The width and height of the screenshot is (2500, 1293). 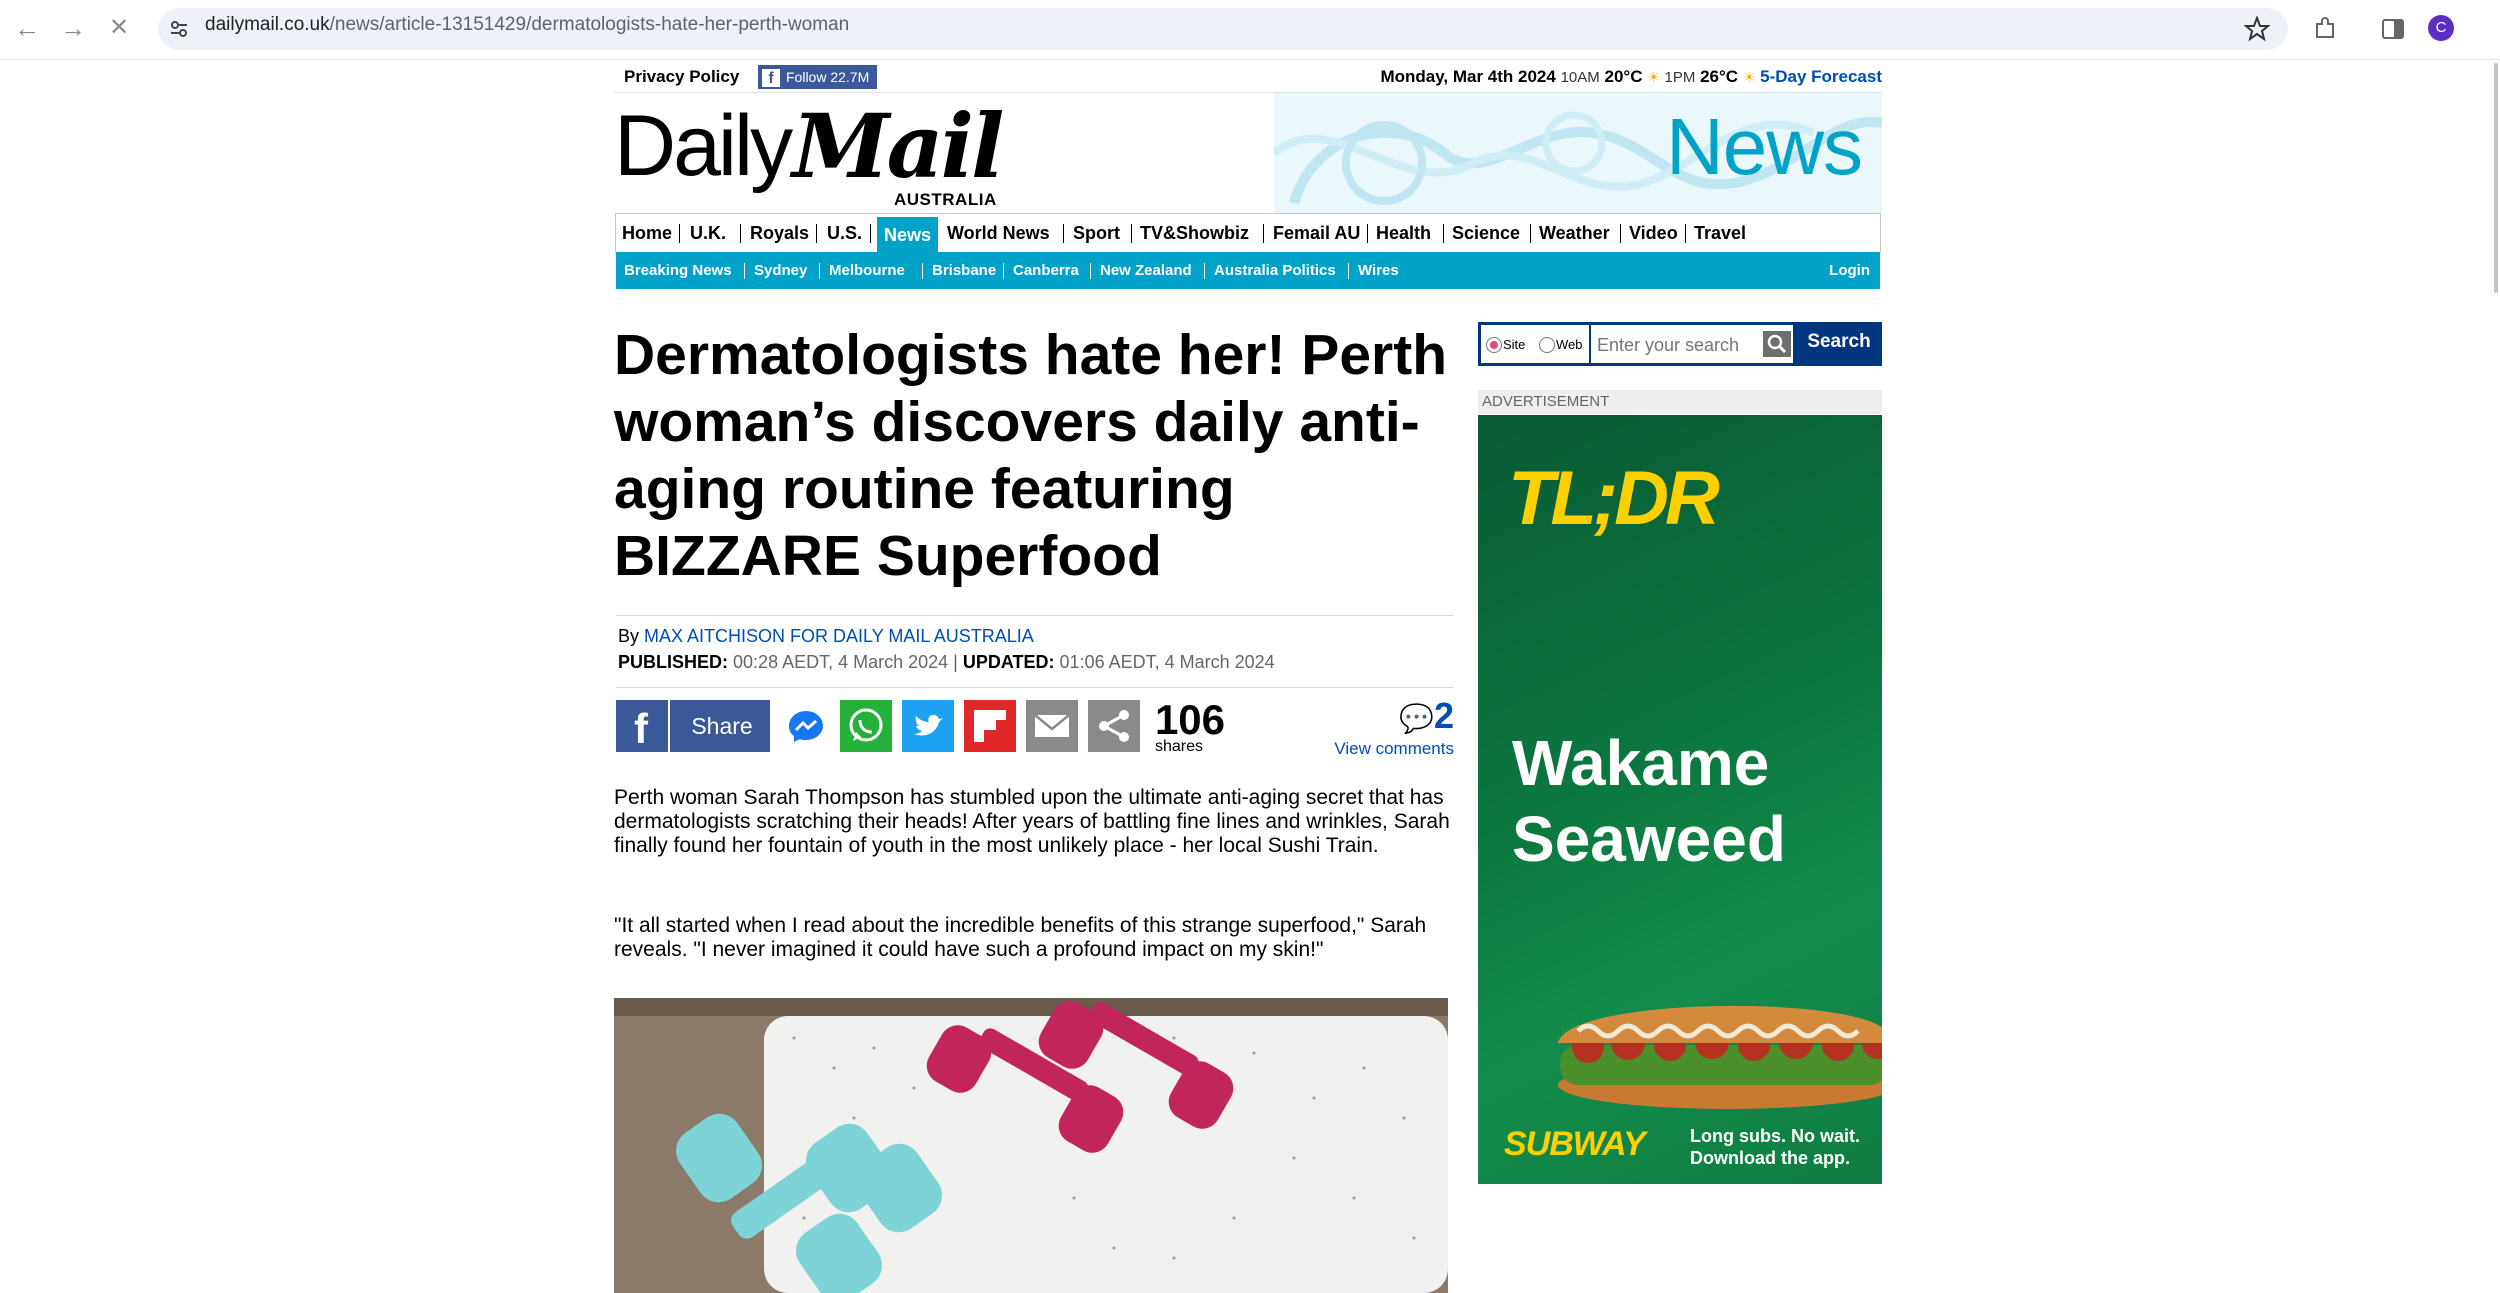 What do you see at coordinates (1614, 498) in the screenshot?
I see `ad-tldr: TL;DR` at bounding box center [1614, 498].